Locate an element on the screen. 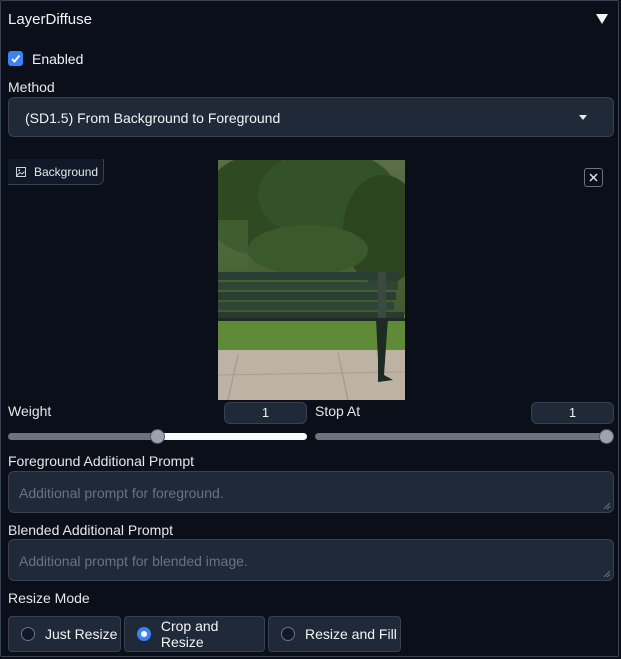  foreground-prompt-input: Additional prompt for foreground. is located at coordinates (311, 492).